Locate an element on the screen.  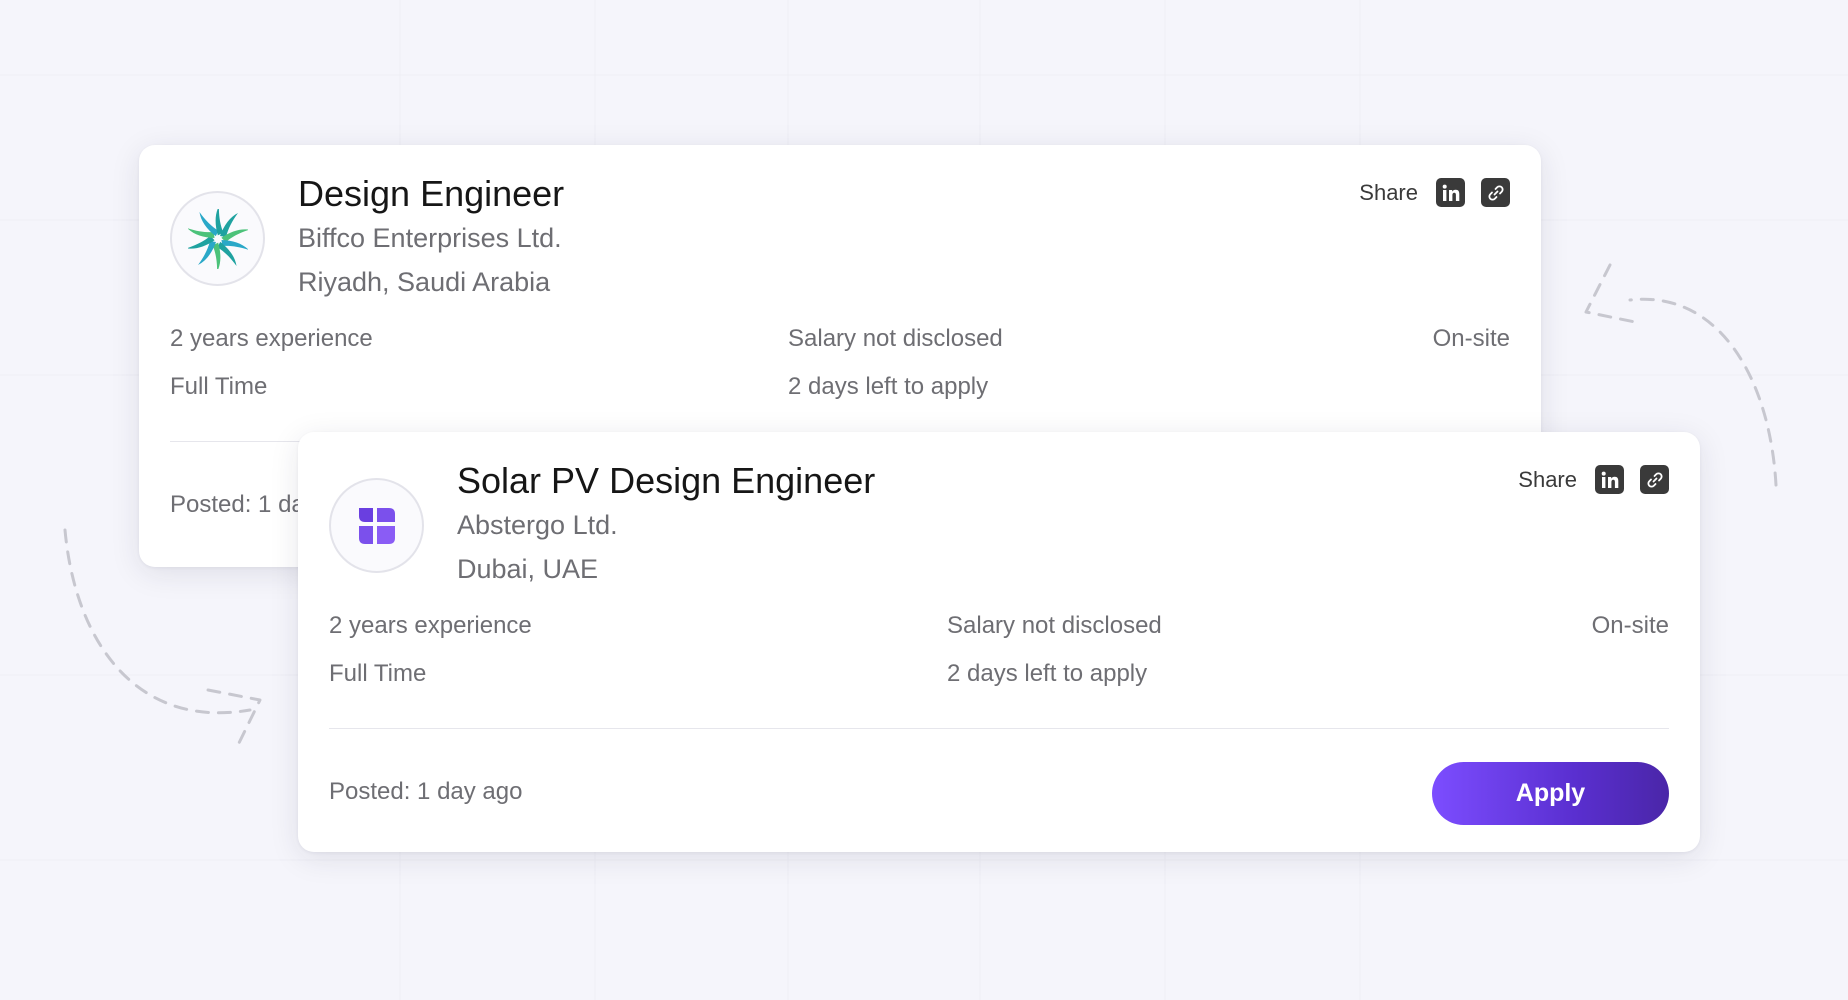
company-name: Abstergo Ltd. is located at coordinates (537, 525).